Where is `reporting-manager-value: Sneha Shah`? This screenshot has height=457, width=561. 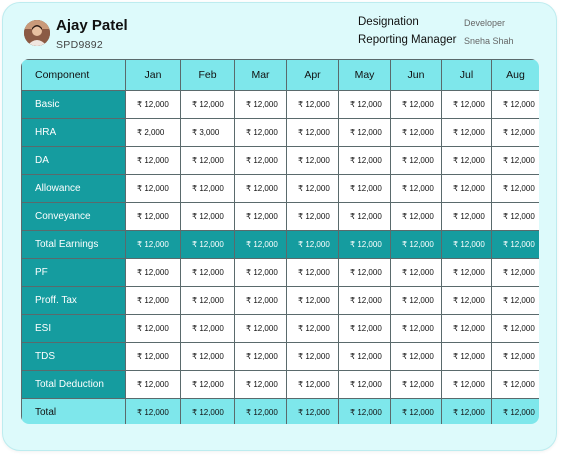 reporting-manager-value: Sneha Shah is located at coordinates (489, 41).